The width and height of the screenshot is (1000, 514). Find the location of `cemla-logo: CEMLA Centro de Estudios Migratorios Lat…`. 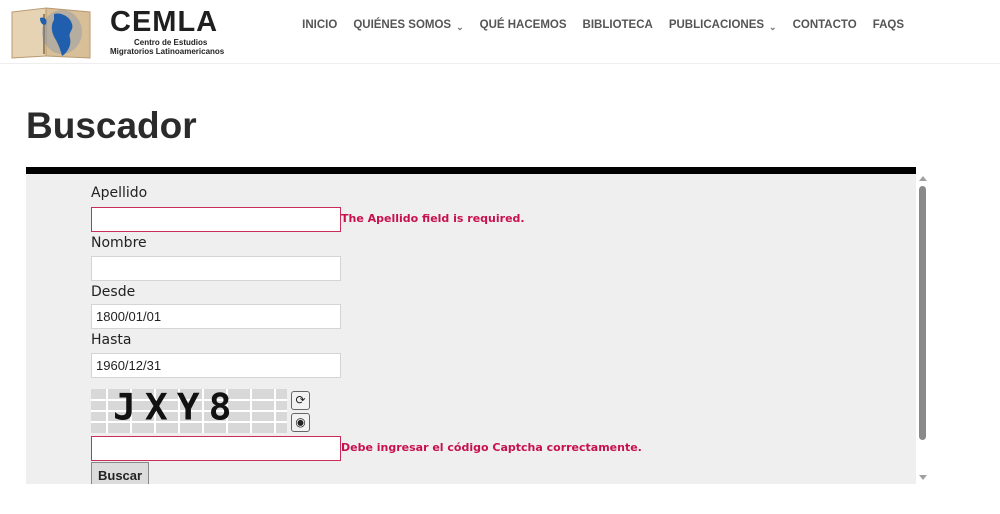

cemla-logo: CEMLA Centro de Estudios Migratorios Lat… is located at coordinates (121, 32).